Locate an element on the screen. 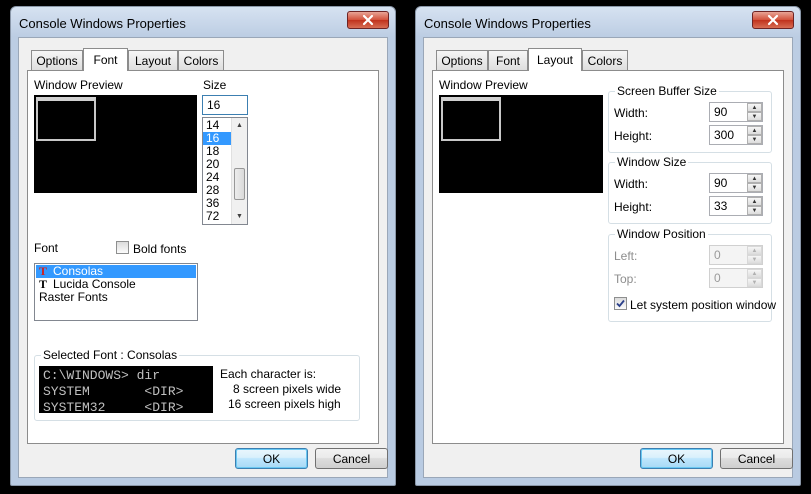 The height and width of the screenshot is (494, 811). checkmark-icon is located at coordinates (620, 303).